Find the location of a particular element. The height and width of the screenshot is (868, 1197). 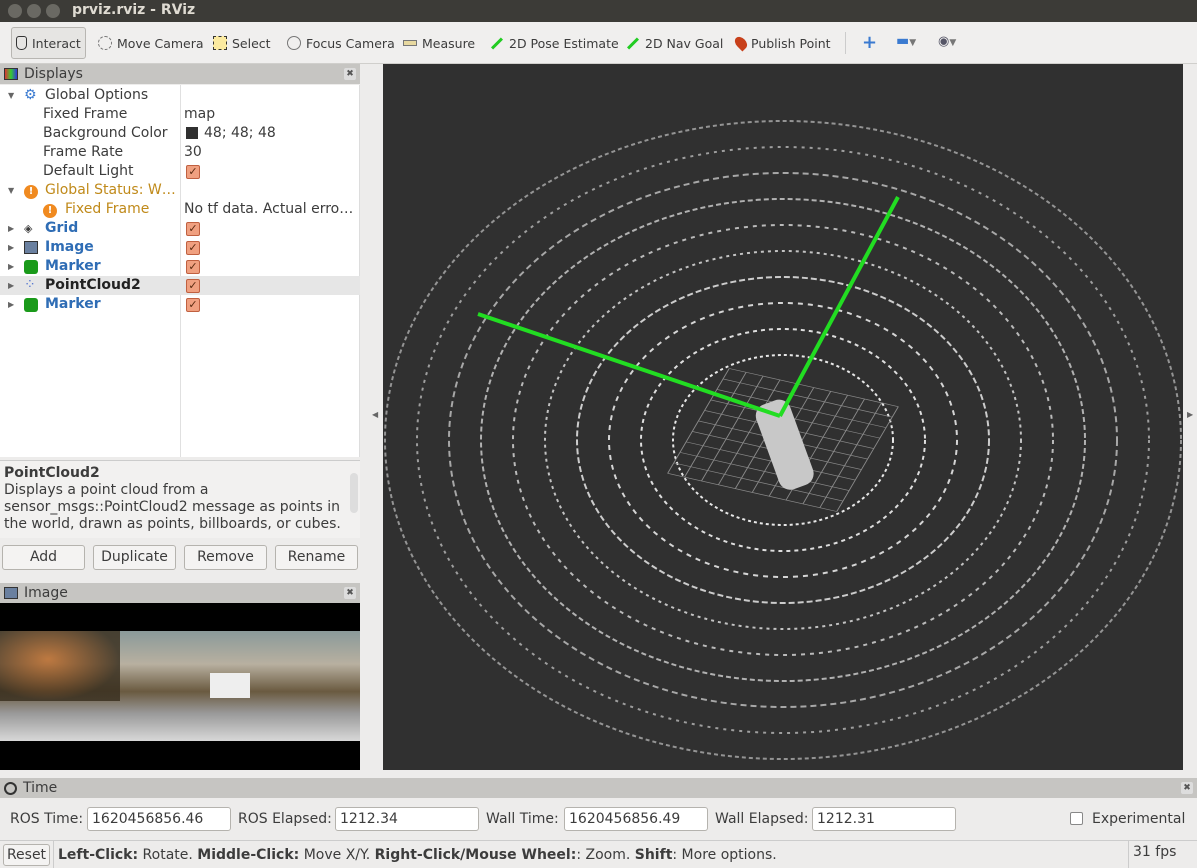

experimental-label: Experimental is located at coordinates (1139, 819).